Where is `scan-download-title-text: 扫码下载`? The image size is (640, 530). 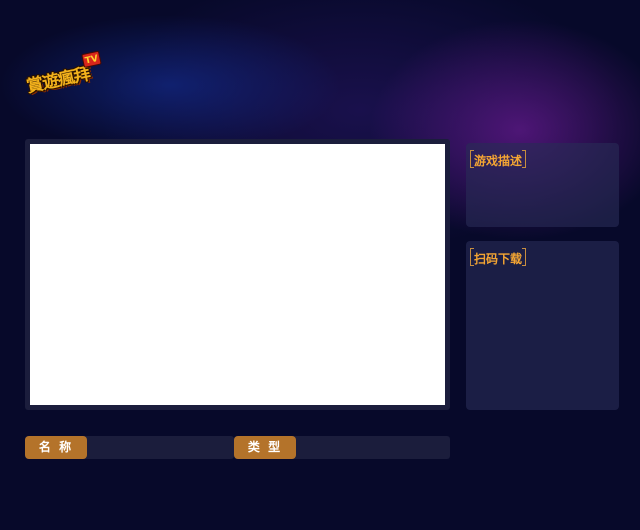
scan-download-title-text: 扫码下载 is located at coordinates (498, 259).